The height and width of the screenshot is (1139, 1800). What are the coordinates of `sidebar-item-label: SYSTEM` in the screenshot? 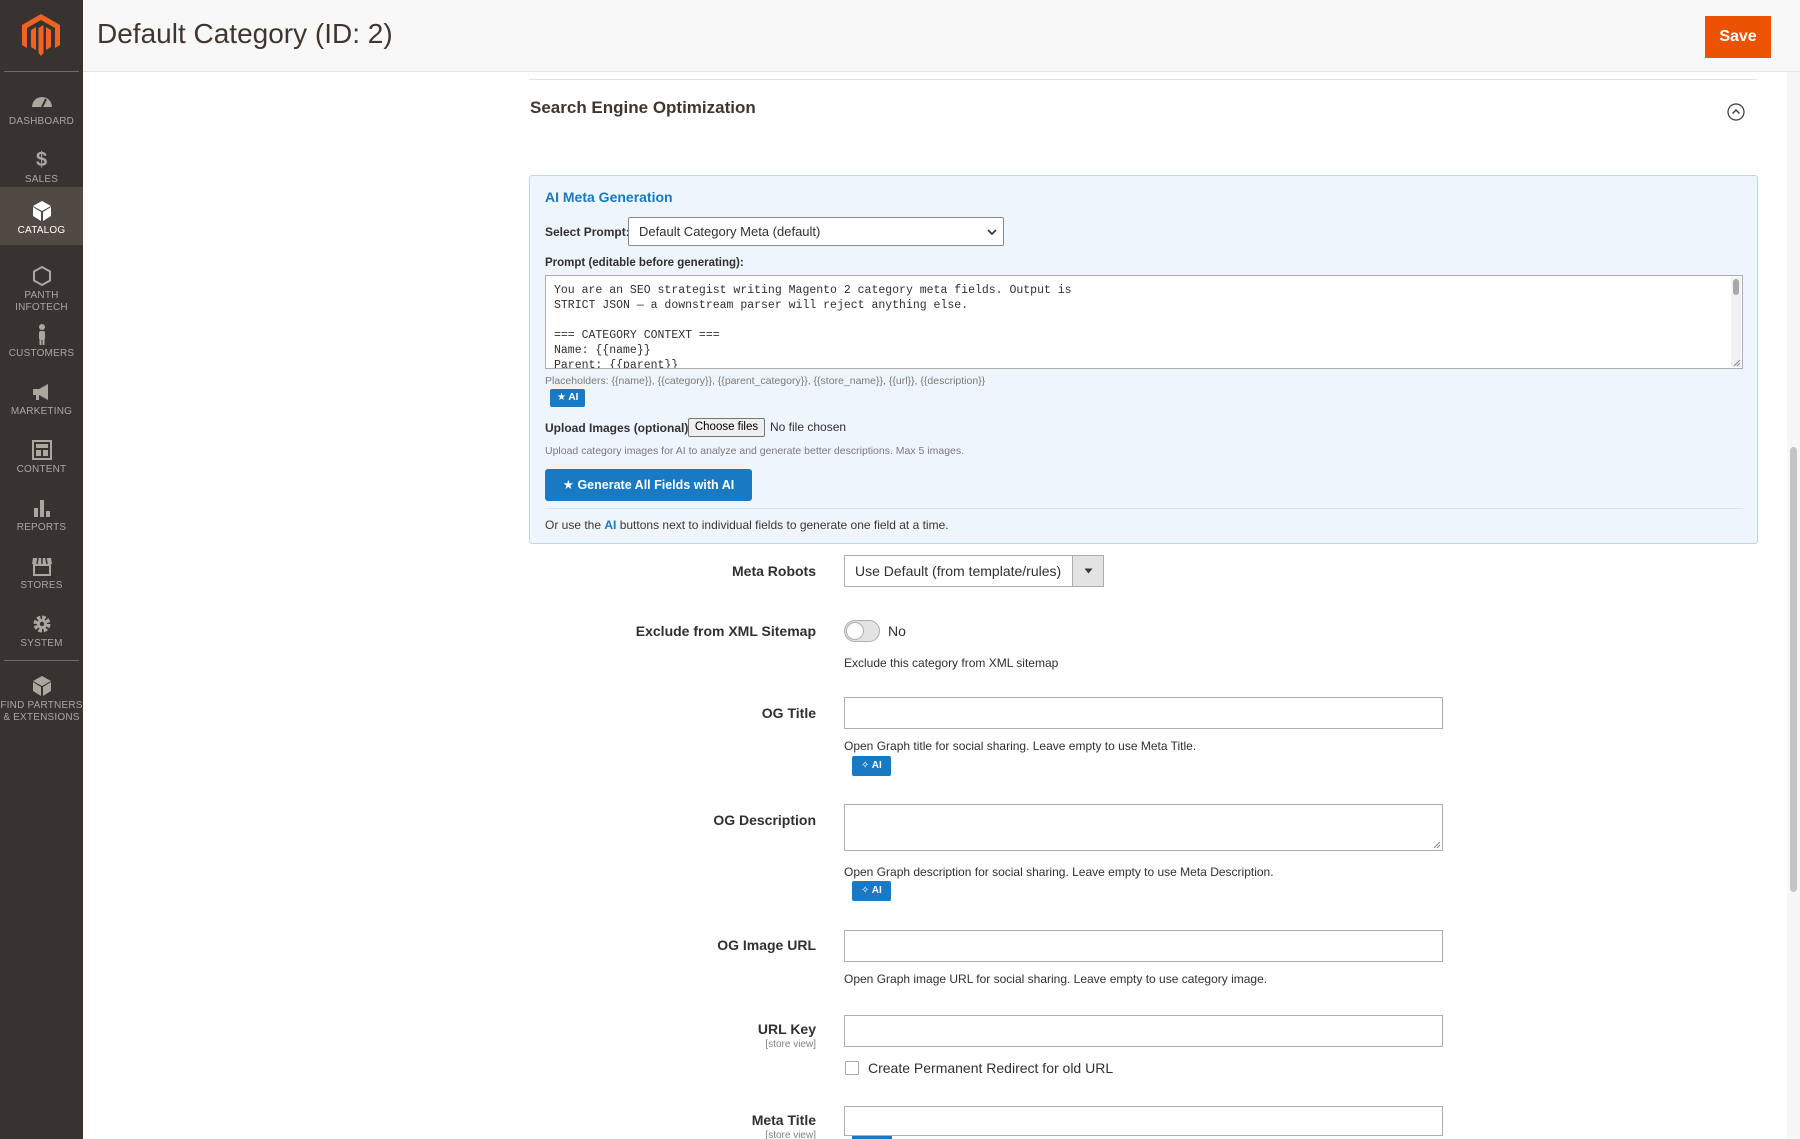 It's located at (41, 643).